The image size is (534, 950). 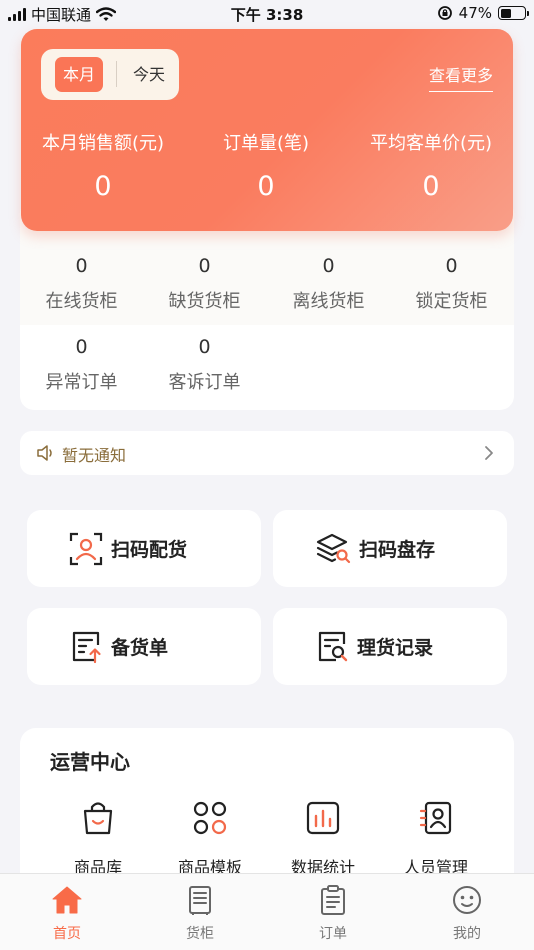 I want to click on tab-cabinets: 货柜, so click(x=200, y=913).